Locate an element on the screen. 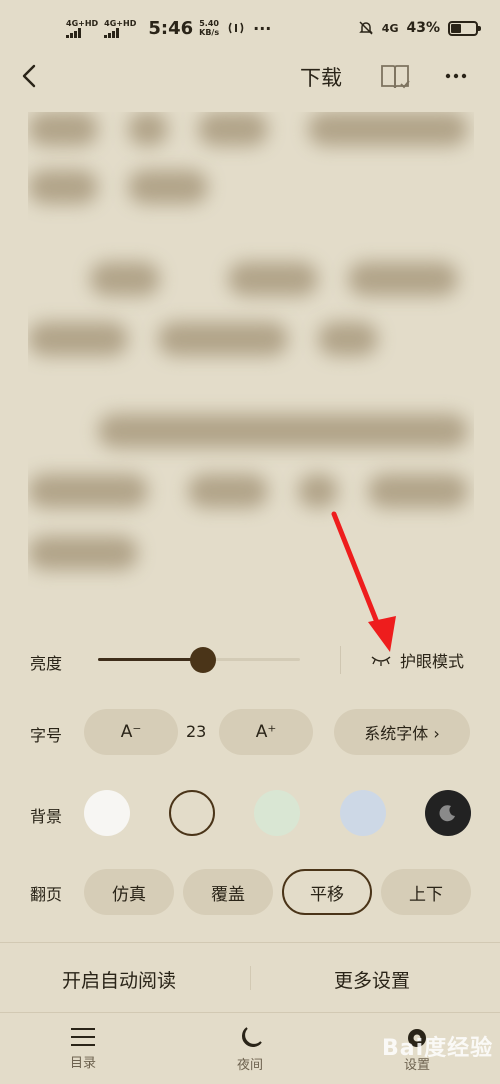  top-bar: 下载 is located at coordinates (250, 76).